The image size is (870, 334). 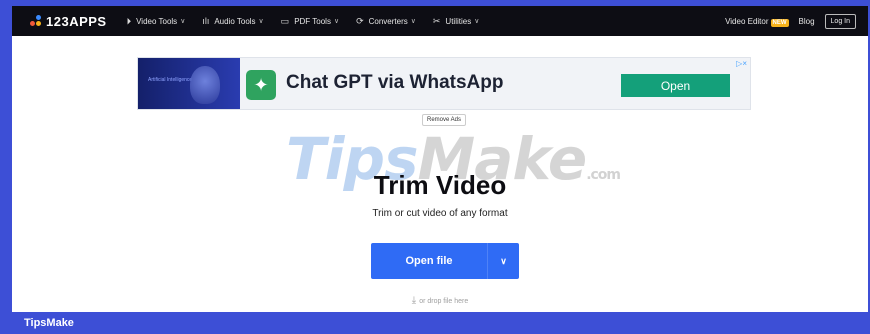 I want to click on open-file-label: Open file, so click(x=429, y=261).